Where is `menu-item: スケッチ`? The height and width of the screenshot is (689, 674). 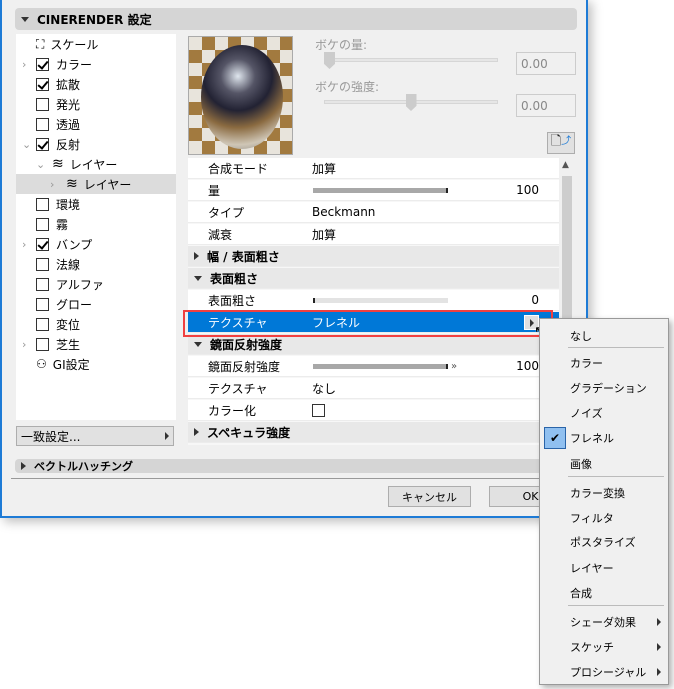 menu-item: スケッチ is located at coordinates (592, 647).